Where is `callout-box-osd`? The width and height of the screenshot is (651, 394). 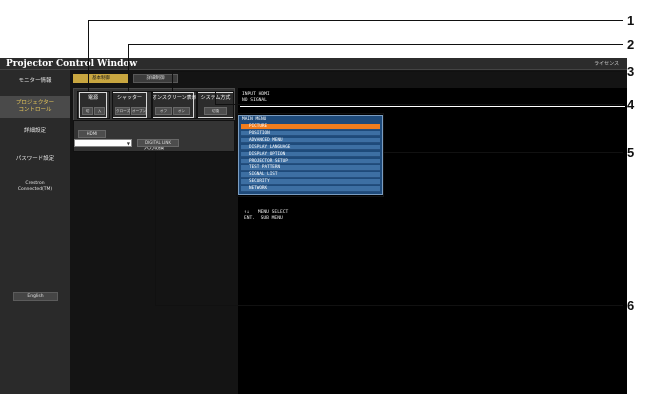
callout-box-osd is located at coordinates (174, 105).